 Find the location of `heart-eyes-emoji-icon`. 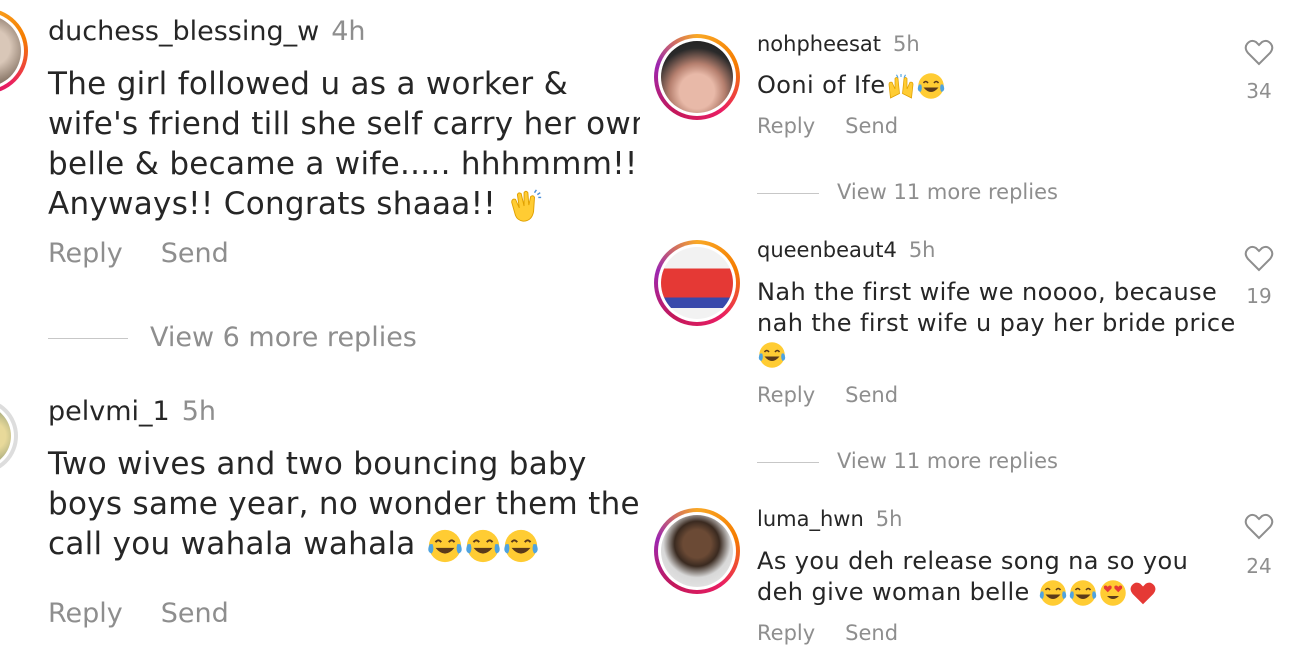

heart-eyes-emoji-icon is located at coordinates (1112, 593).